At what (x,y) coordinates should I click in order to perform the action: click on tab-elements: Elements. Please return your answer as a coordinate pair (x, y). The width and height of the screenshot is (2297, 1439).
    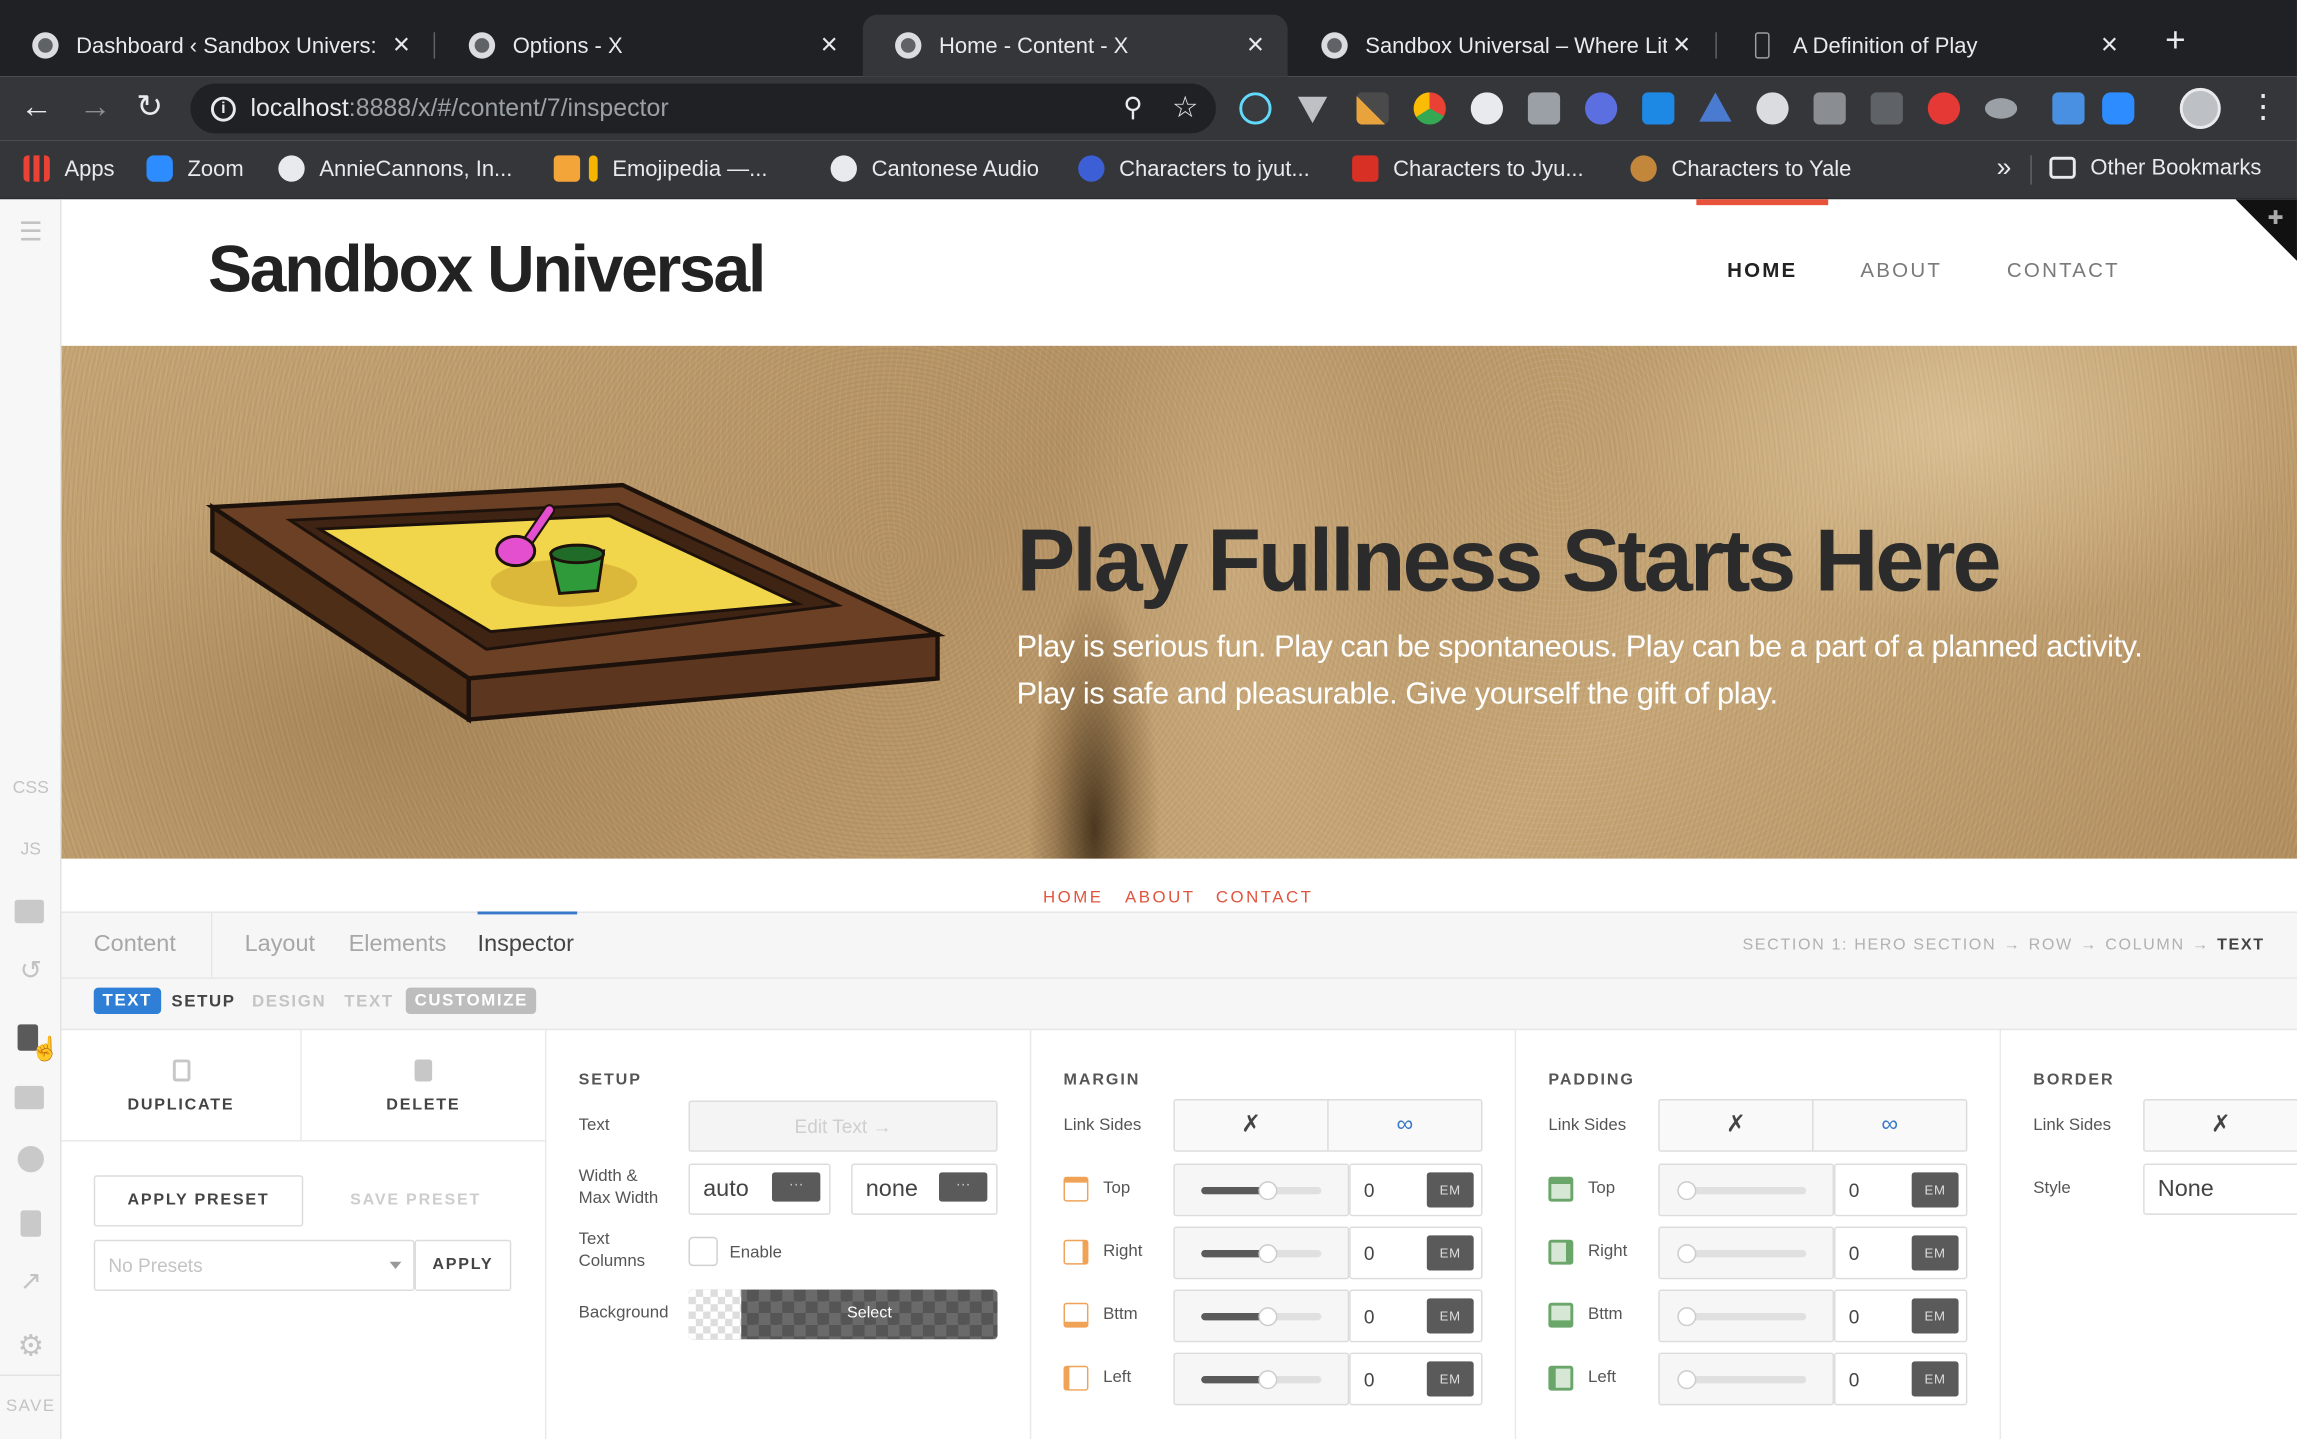
    Looking at the image, I should click on (398, 945).